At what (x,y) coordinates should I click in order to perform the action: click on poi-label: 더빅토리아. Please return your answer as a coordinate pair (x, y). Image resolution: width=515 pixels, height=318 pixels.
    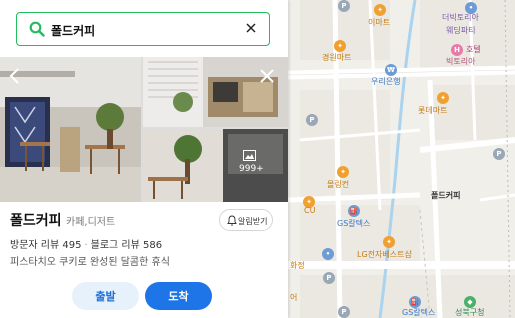
    Looking at the image, I should click on (460, 18).